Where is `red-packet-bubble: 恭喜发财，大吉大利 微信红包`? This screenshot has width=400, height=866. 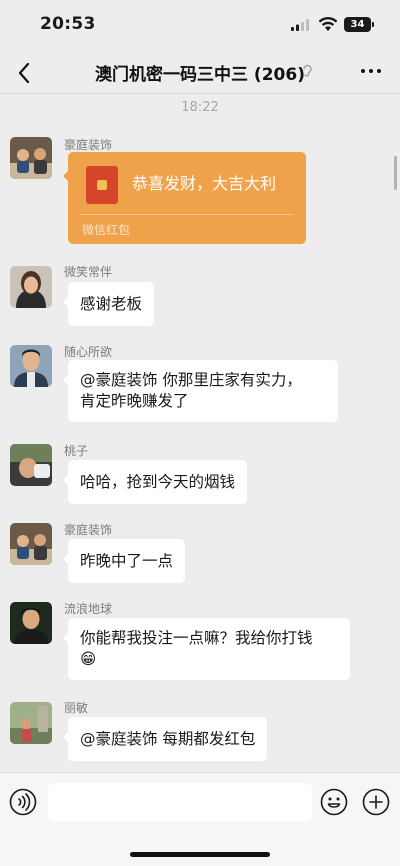 red-packet-bubble: 恭喜发财，大吉大利 微信红包 is located at coordinates (184, 198).